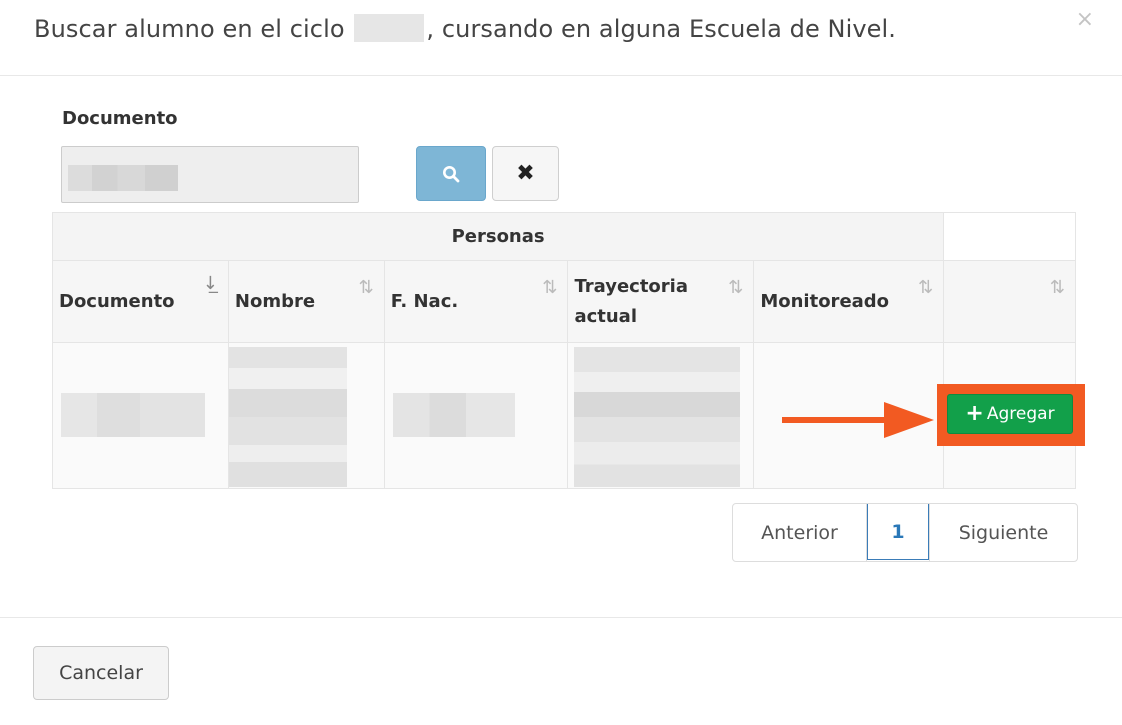  I want to click on pagination: Anterior 1 Siguiente, so click(905, 532).